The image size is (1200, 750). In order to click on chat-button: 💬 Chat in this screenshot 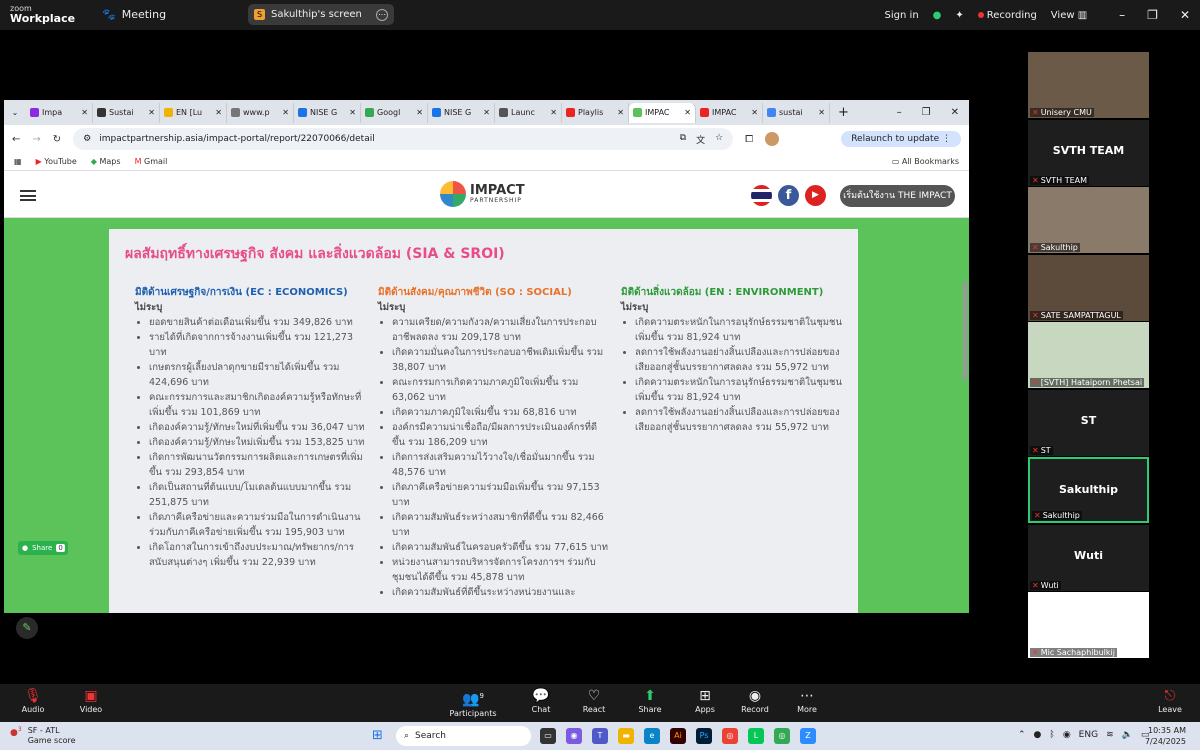, I will do `click(541, 701)`.